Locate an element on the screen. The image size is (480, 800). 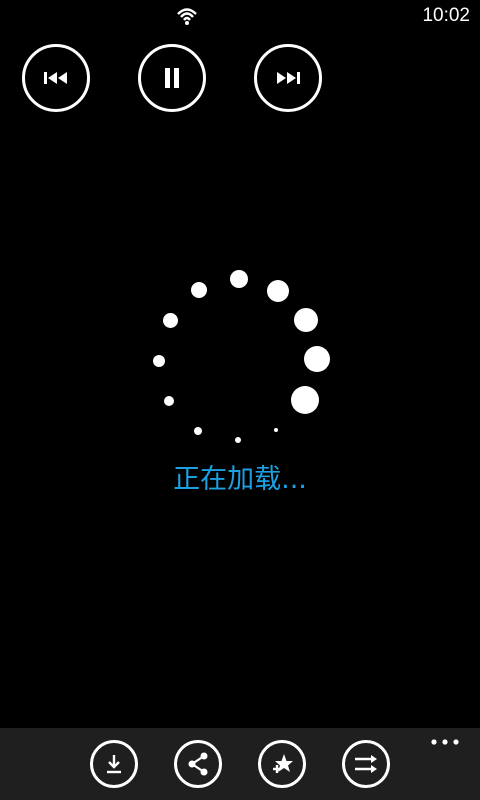
next-track-button is located at coordinates (288, 78).